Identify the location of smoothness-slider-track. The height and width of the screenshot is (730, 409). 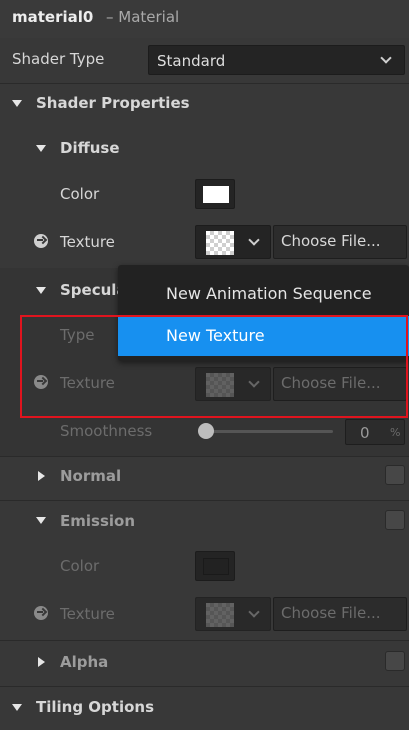
(268, 431).